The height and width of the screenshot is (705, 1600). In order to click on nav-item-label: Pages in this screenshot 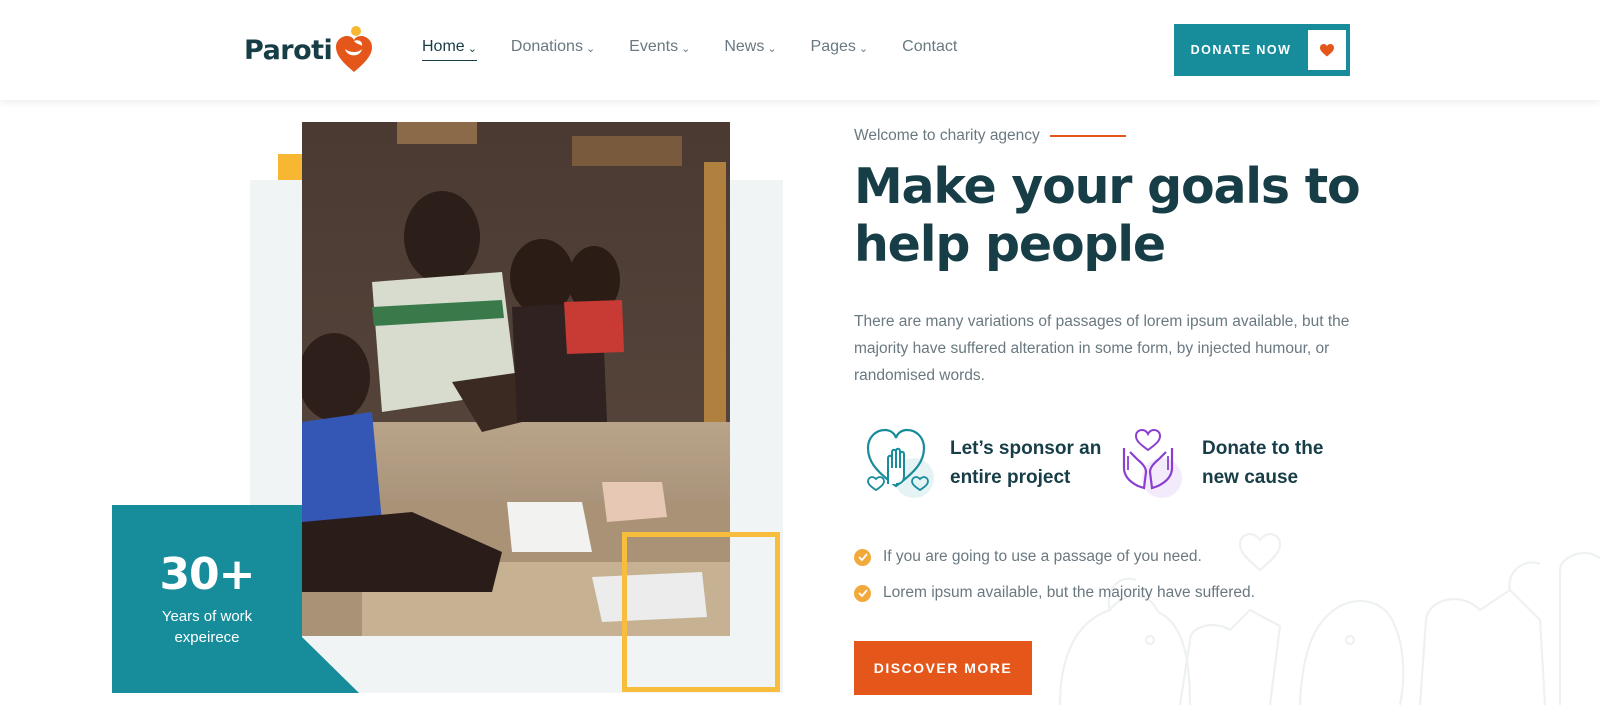, I will do `click(833, 46)`.